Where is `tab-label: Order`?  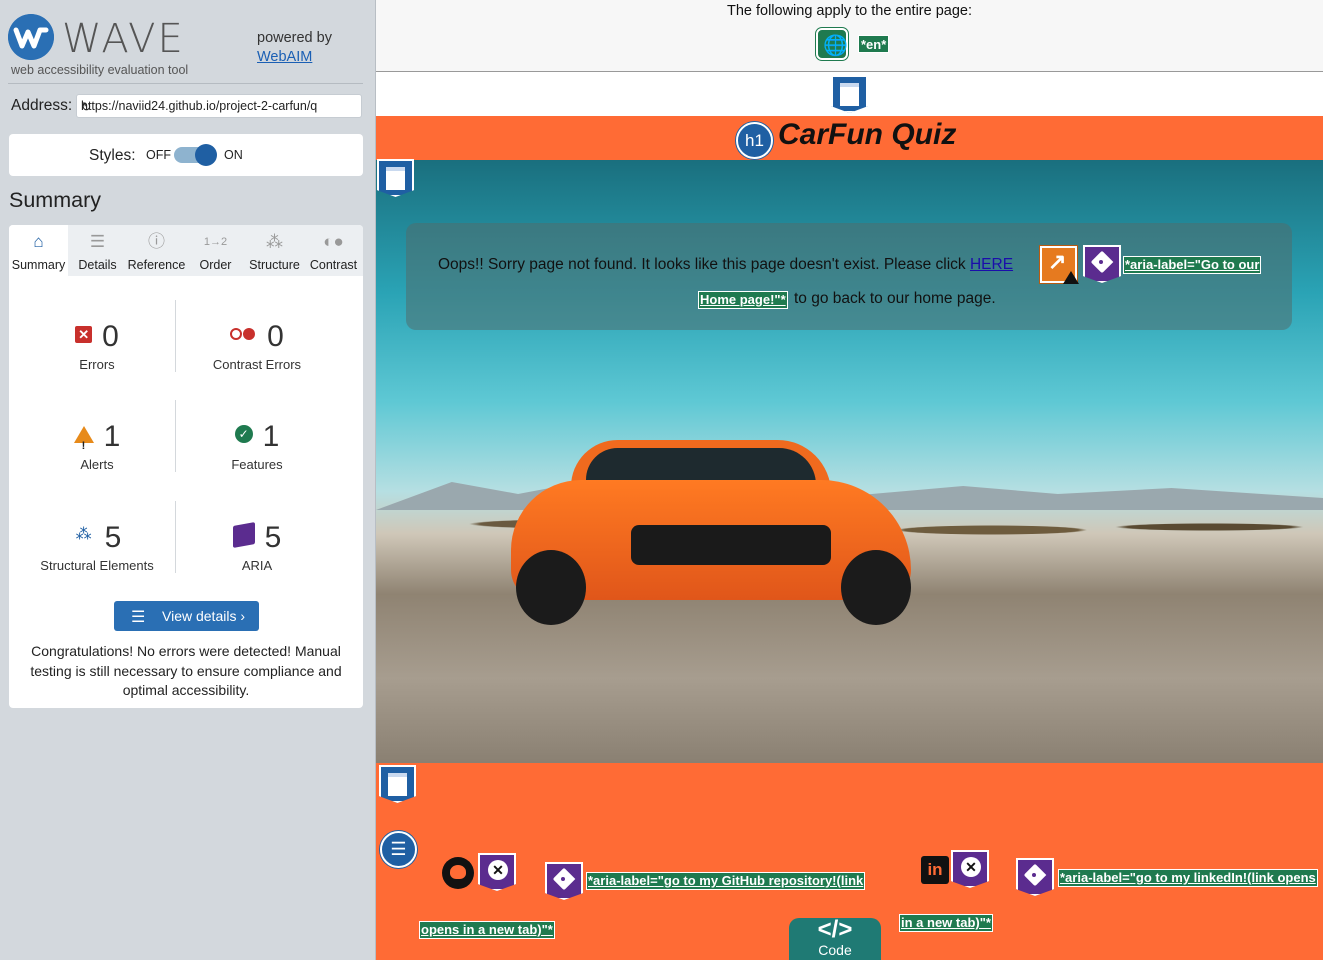
tab-label: Order is located at coordinates (215, 265).